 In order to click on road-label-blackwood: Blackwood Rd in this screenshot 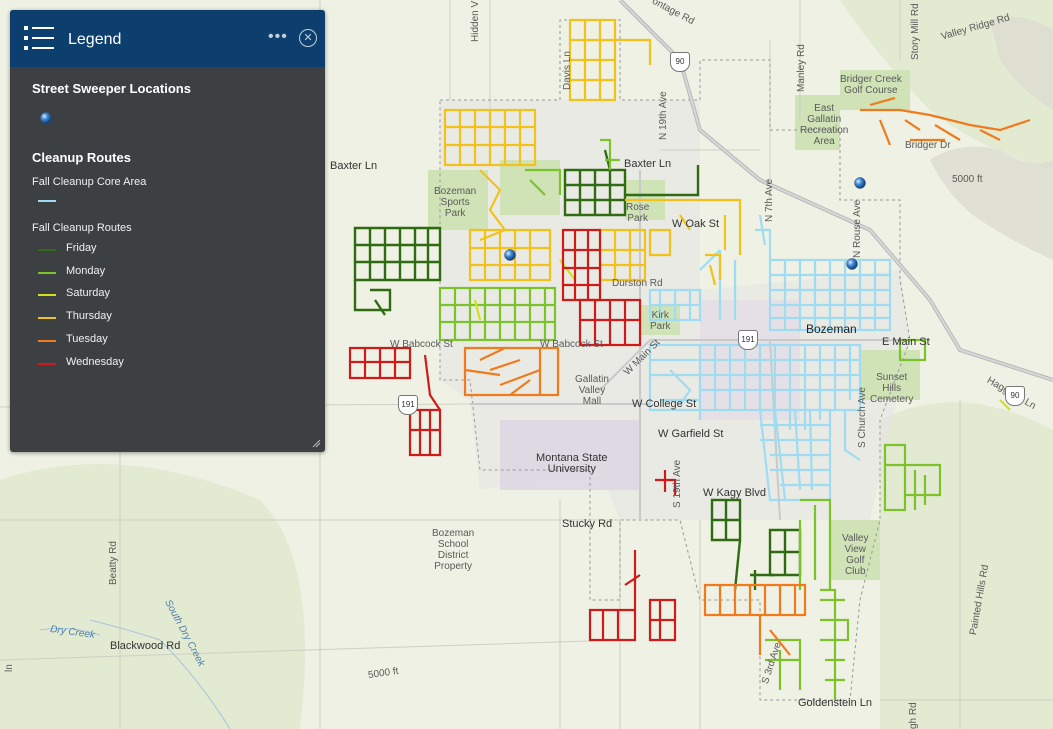, I will do `click(145, 646)`.